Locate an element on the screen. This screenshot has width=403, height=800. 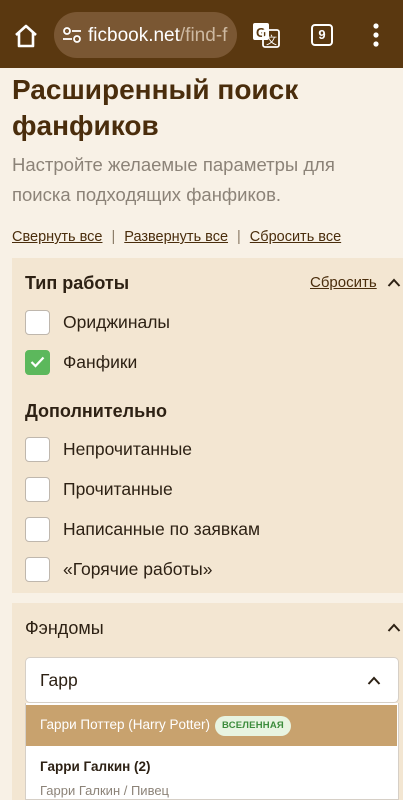
home-icon is located at coordinates (26, 36).